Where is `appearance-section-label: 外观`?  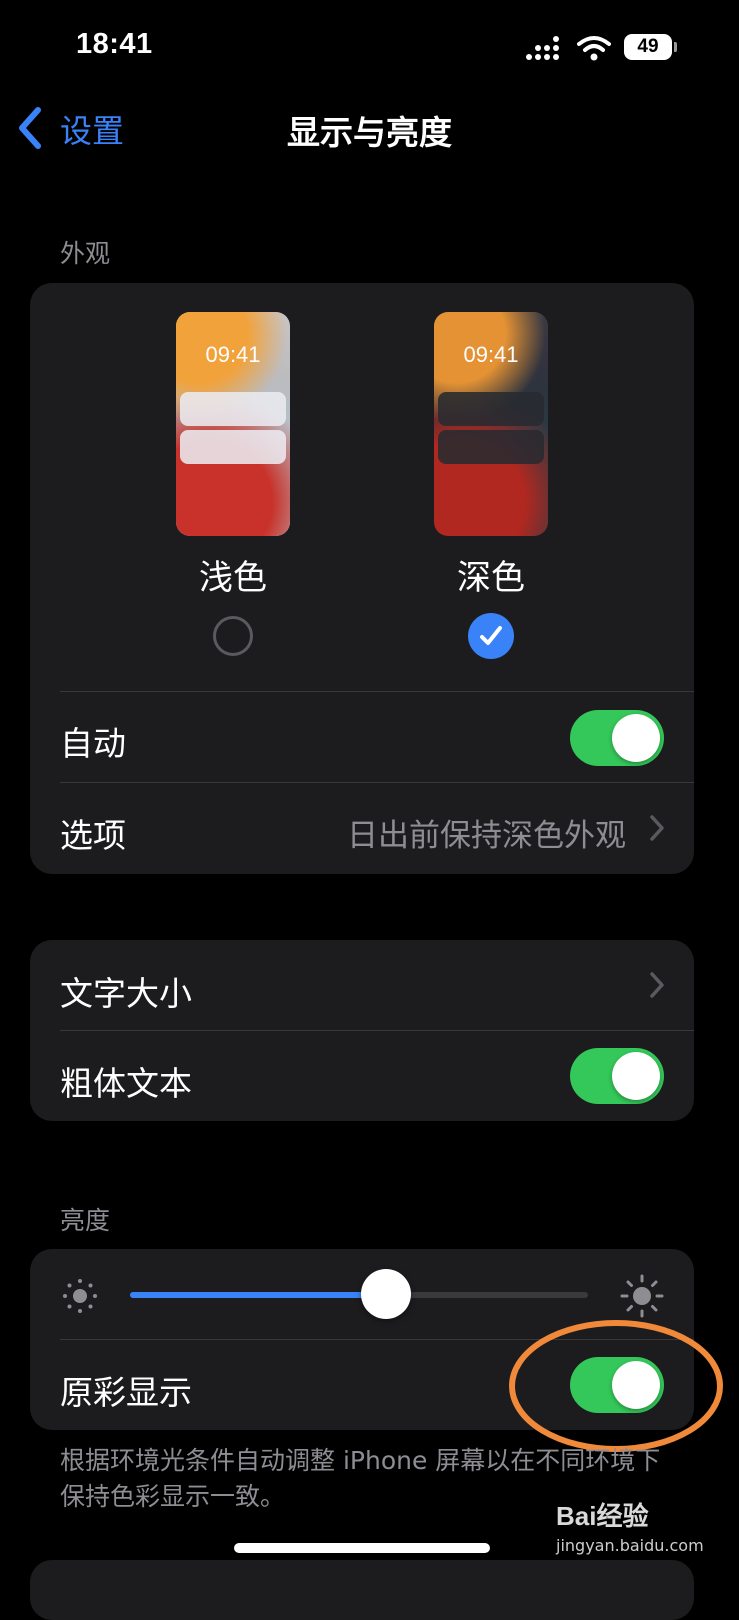
appearance-section-label: 外观 is located at coordinates (85, 253).